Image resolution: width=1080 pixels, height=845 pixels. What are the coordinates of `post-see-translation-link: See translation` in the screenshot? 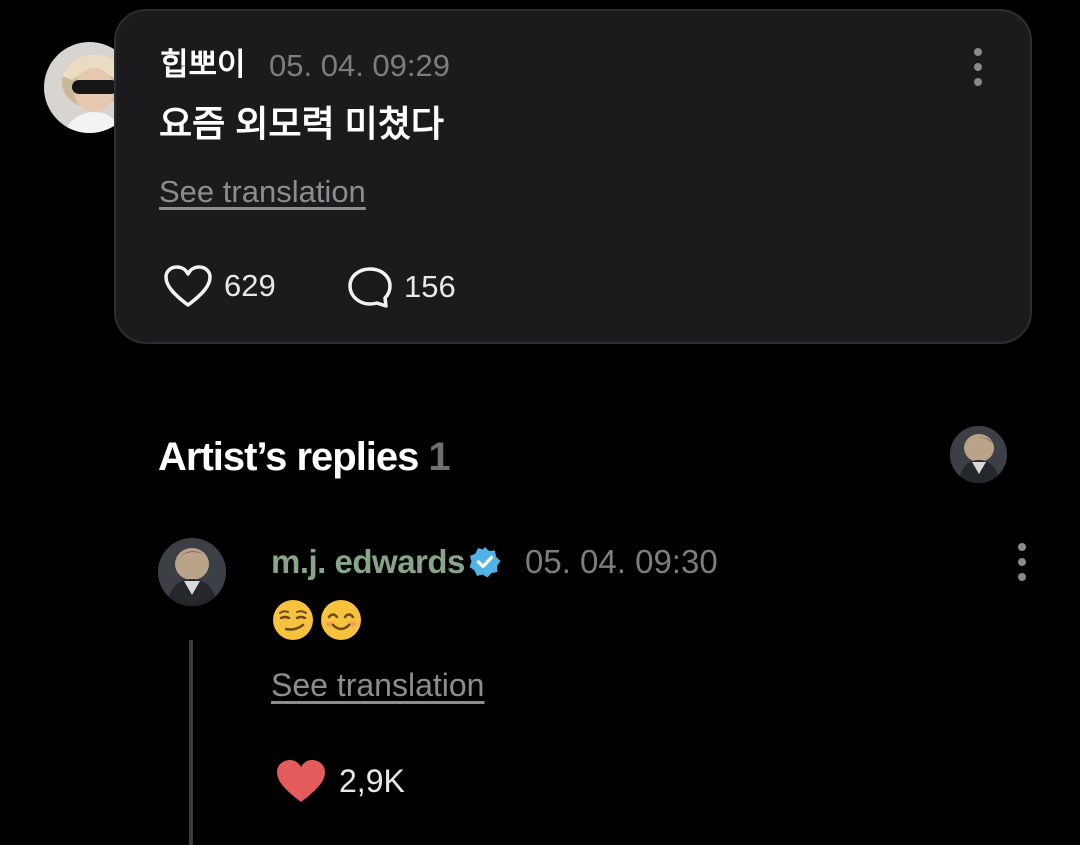 It's located at (262, 192).